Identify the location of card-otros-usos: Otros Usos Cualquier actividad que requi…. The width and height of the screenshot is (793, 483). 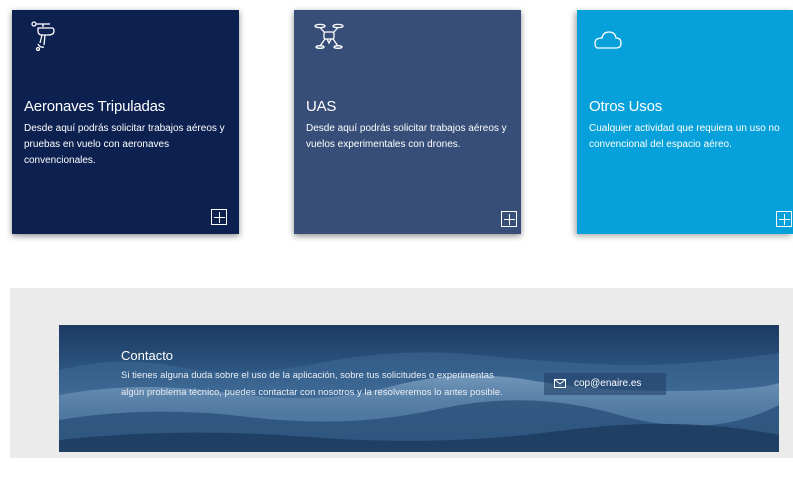
(685, 122).